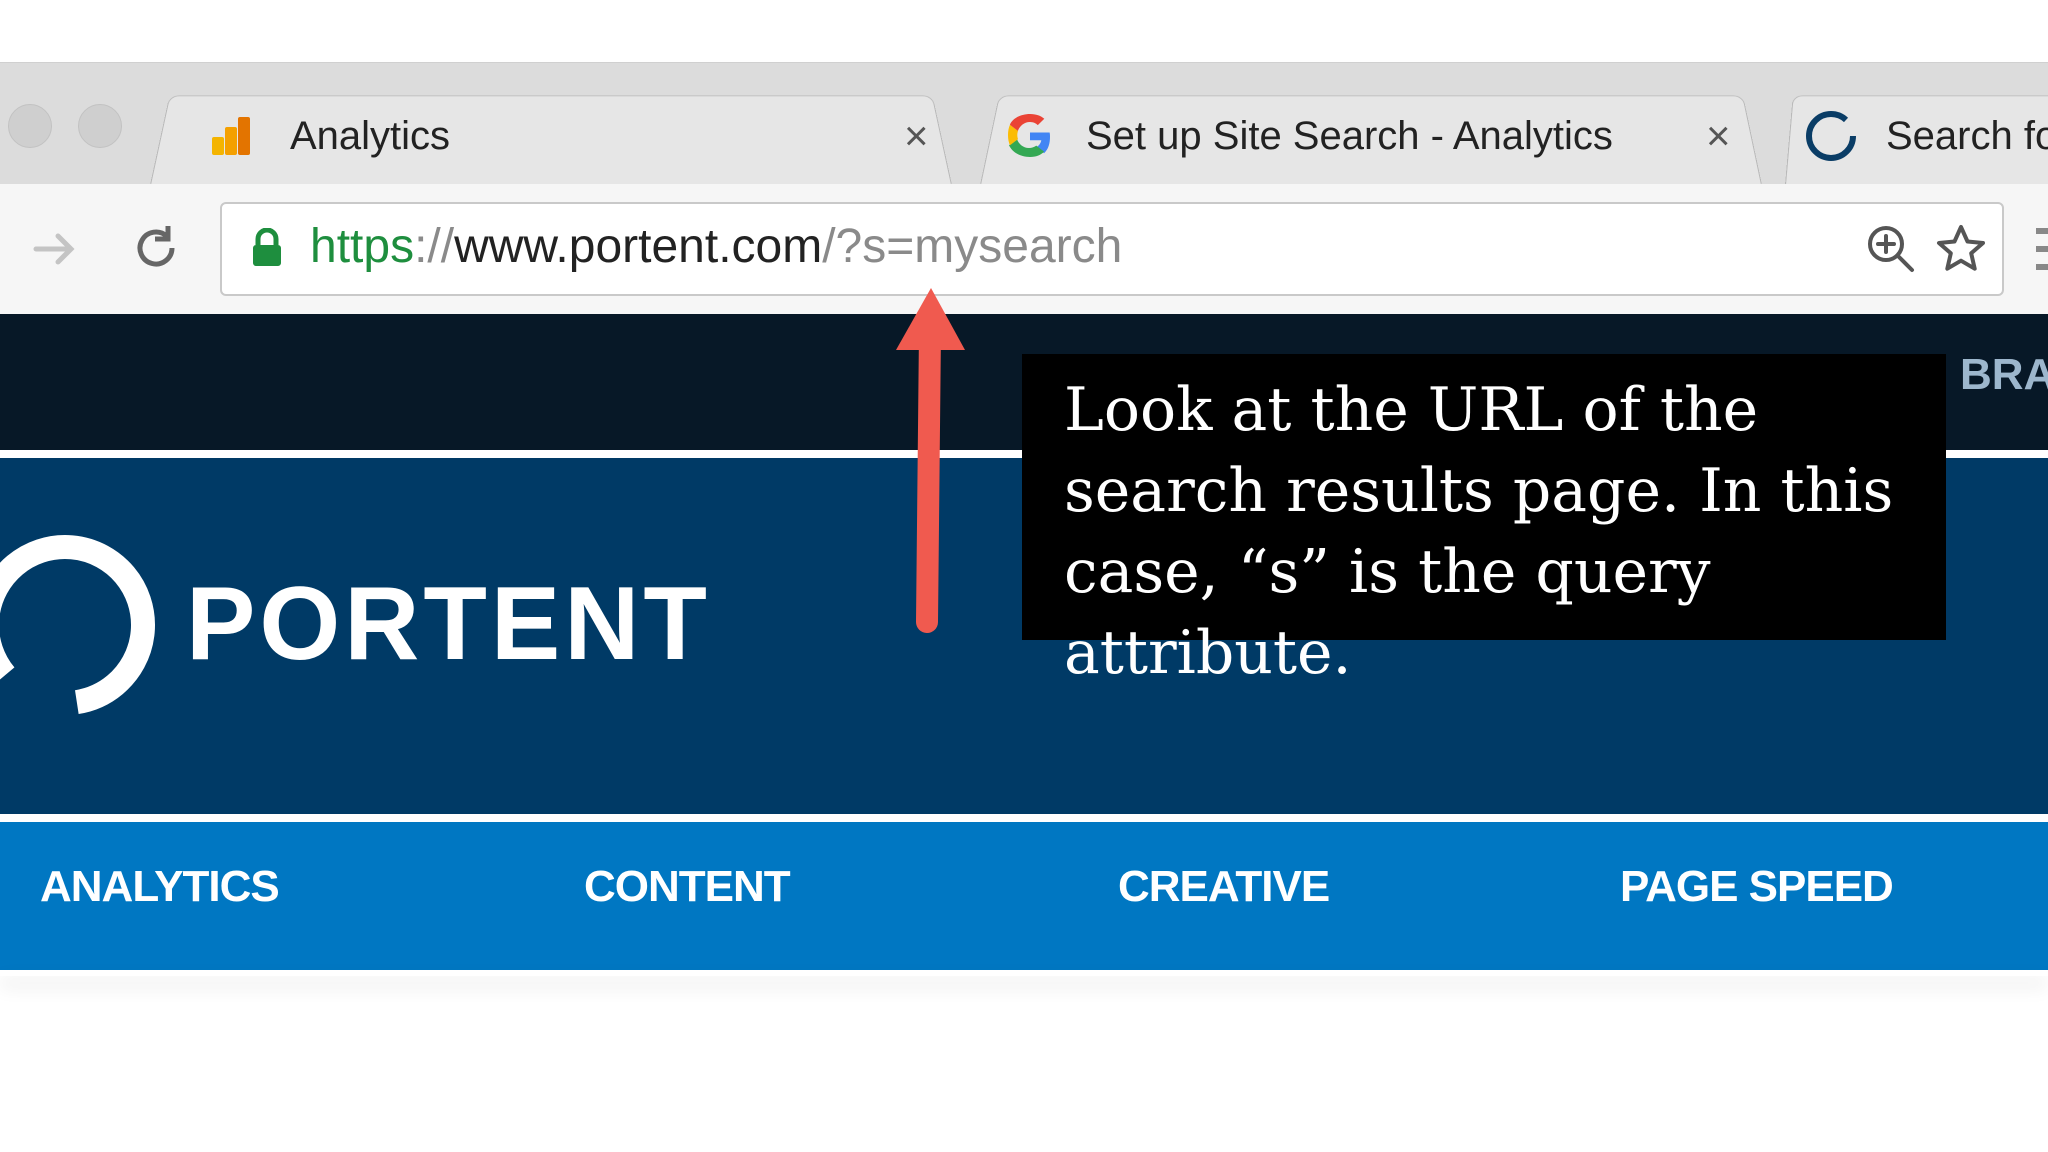 This screenshot has width=2048, height=1152. Describe the element at coordinates (1831, 136) in the screenshot. I see `portent-circle-icon` at that location.